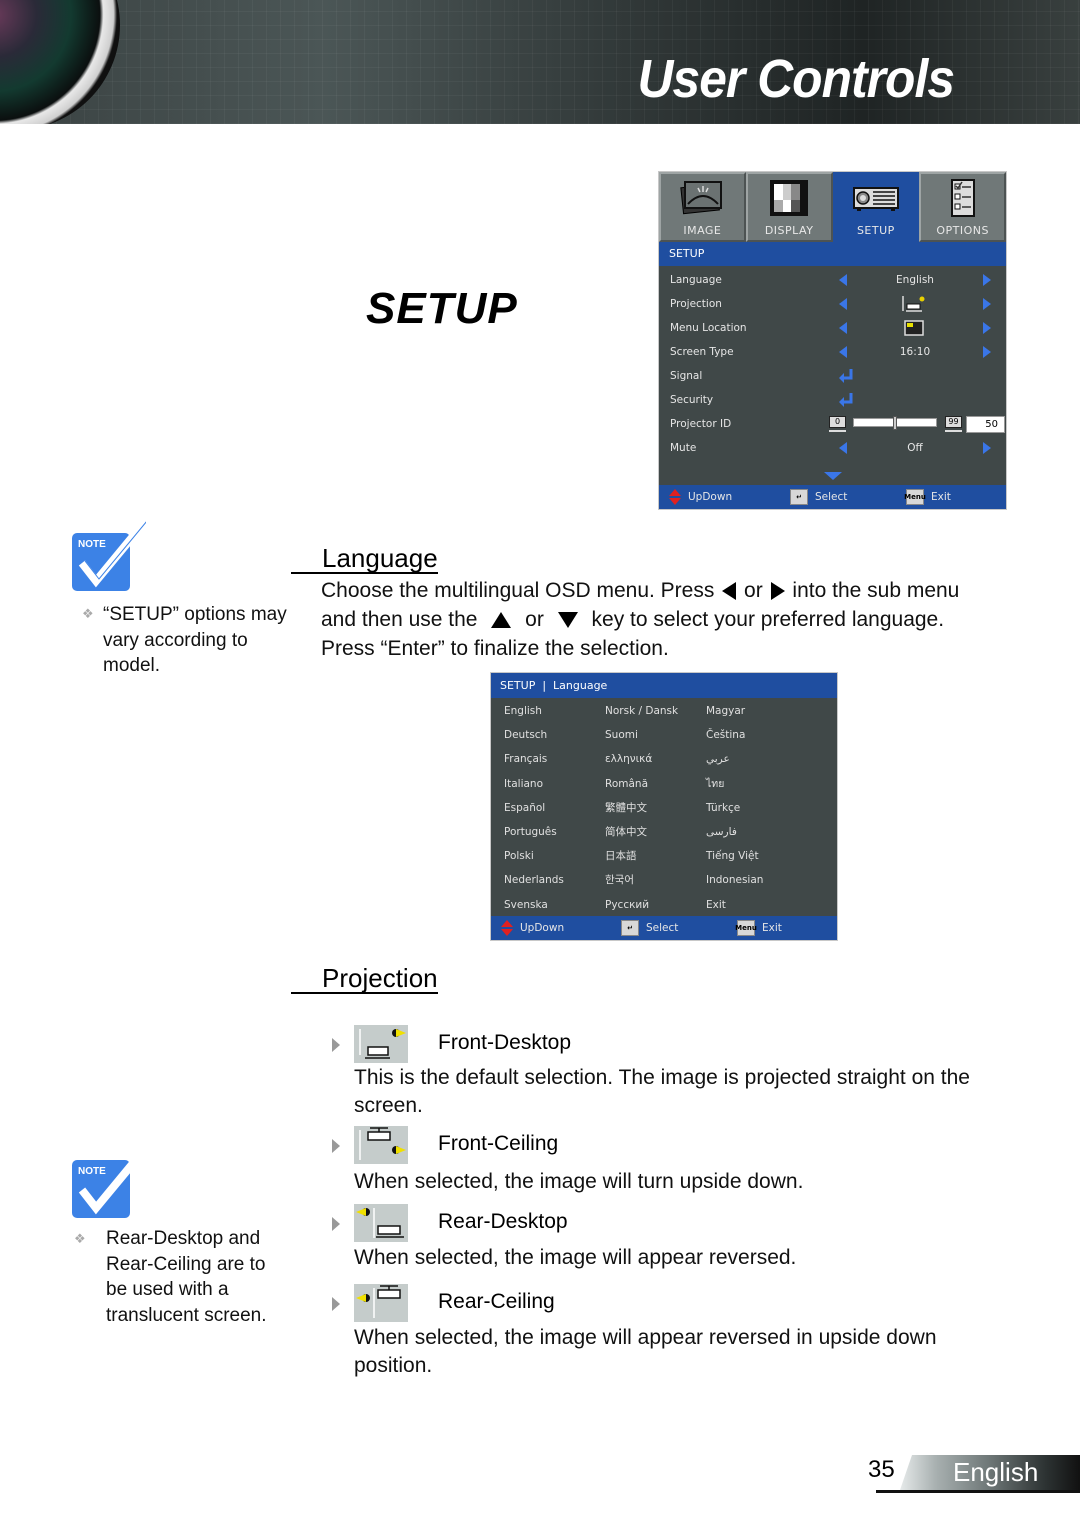  Describe the element at coordinates (554, 832) in the screenshot. I see `language-option: Português` at that location.